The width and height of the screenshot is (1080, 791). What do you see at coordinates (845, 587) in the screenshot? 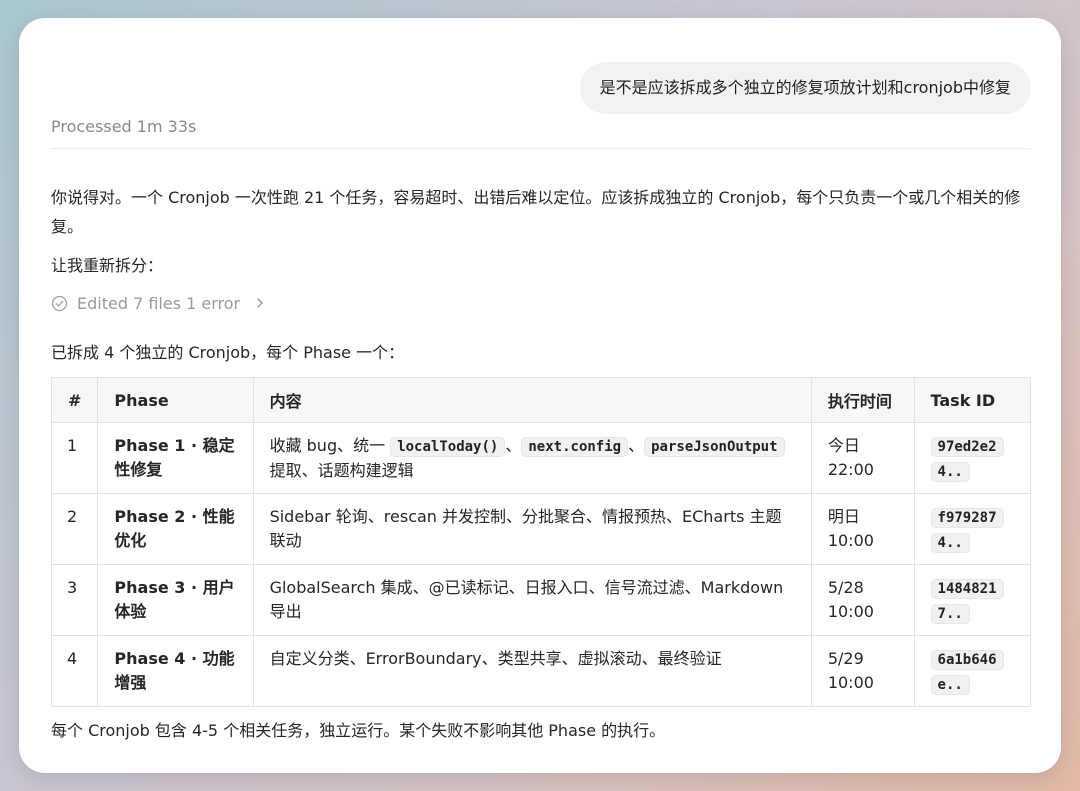
I see `run-day: 5/28` at bounding box center [845, 587].